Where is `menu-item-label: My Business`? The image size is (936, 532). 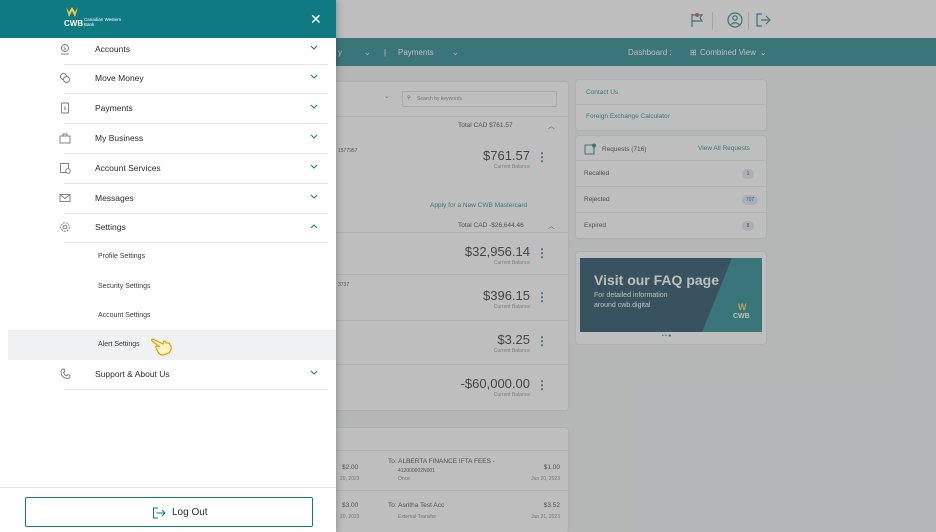
menu-item-label: My Business is located at coordinates (119, 138).